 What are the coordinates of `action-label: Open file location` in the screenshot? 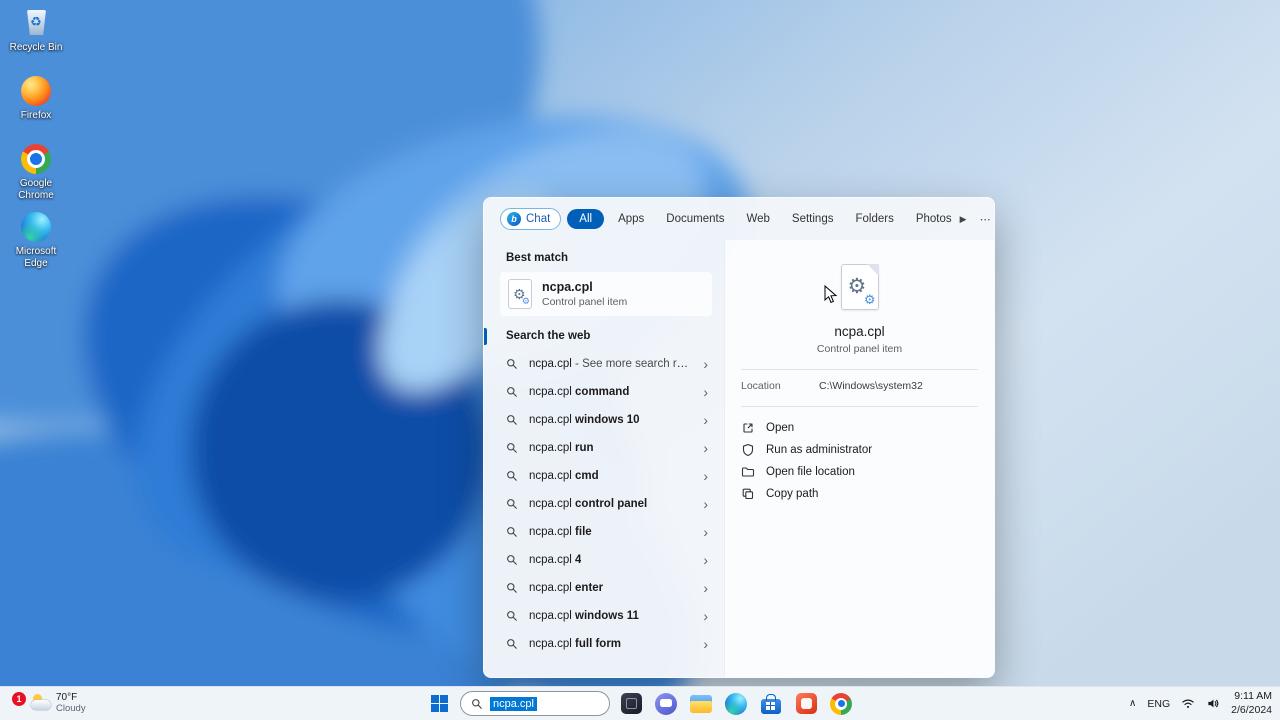 It's located at (810, 472).